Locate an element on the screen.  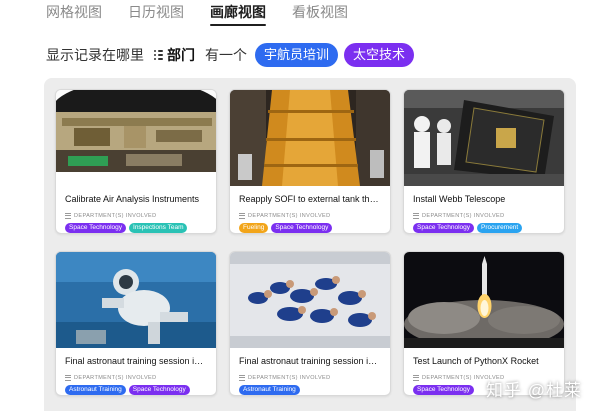
card-title: Install Webb Telescope is located at coordinates (459, 199).